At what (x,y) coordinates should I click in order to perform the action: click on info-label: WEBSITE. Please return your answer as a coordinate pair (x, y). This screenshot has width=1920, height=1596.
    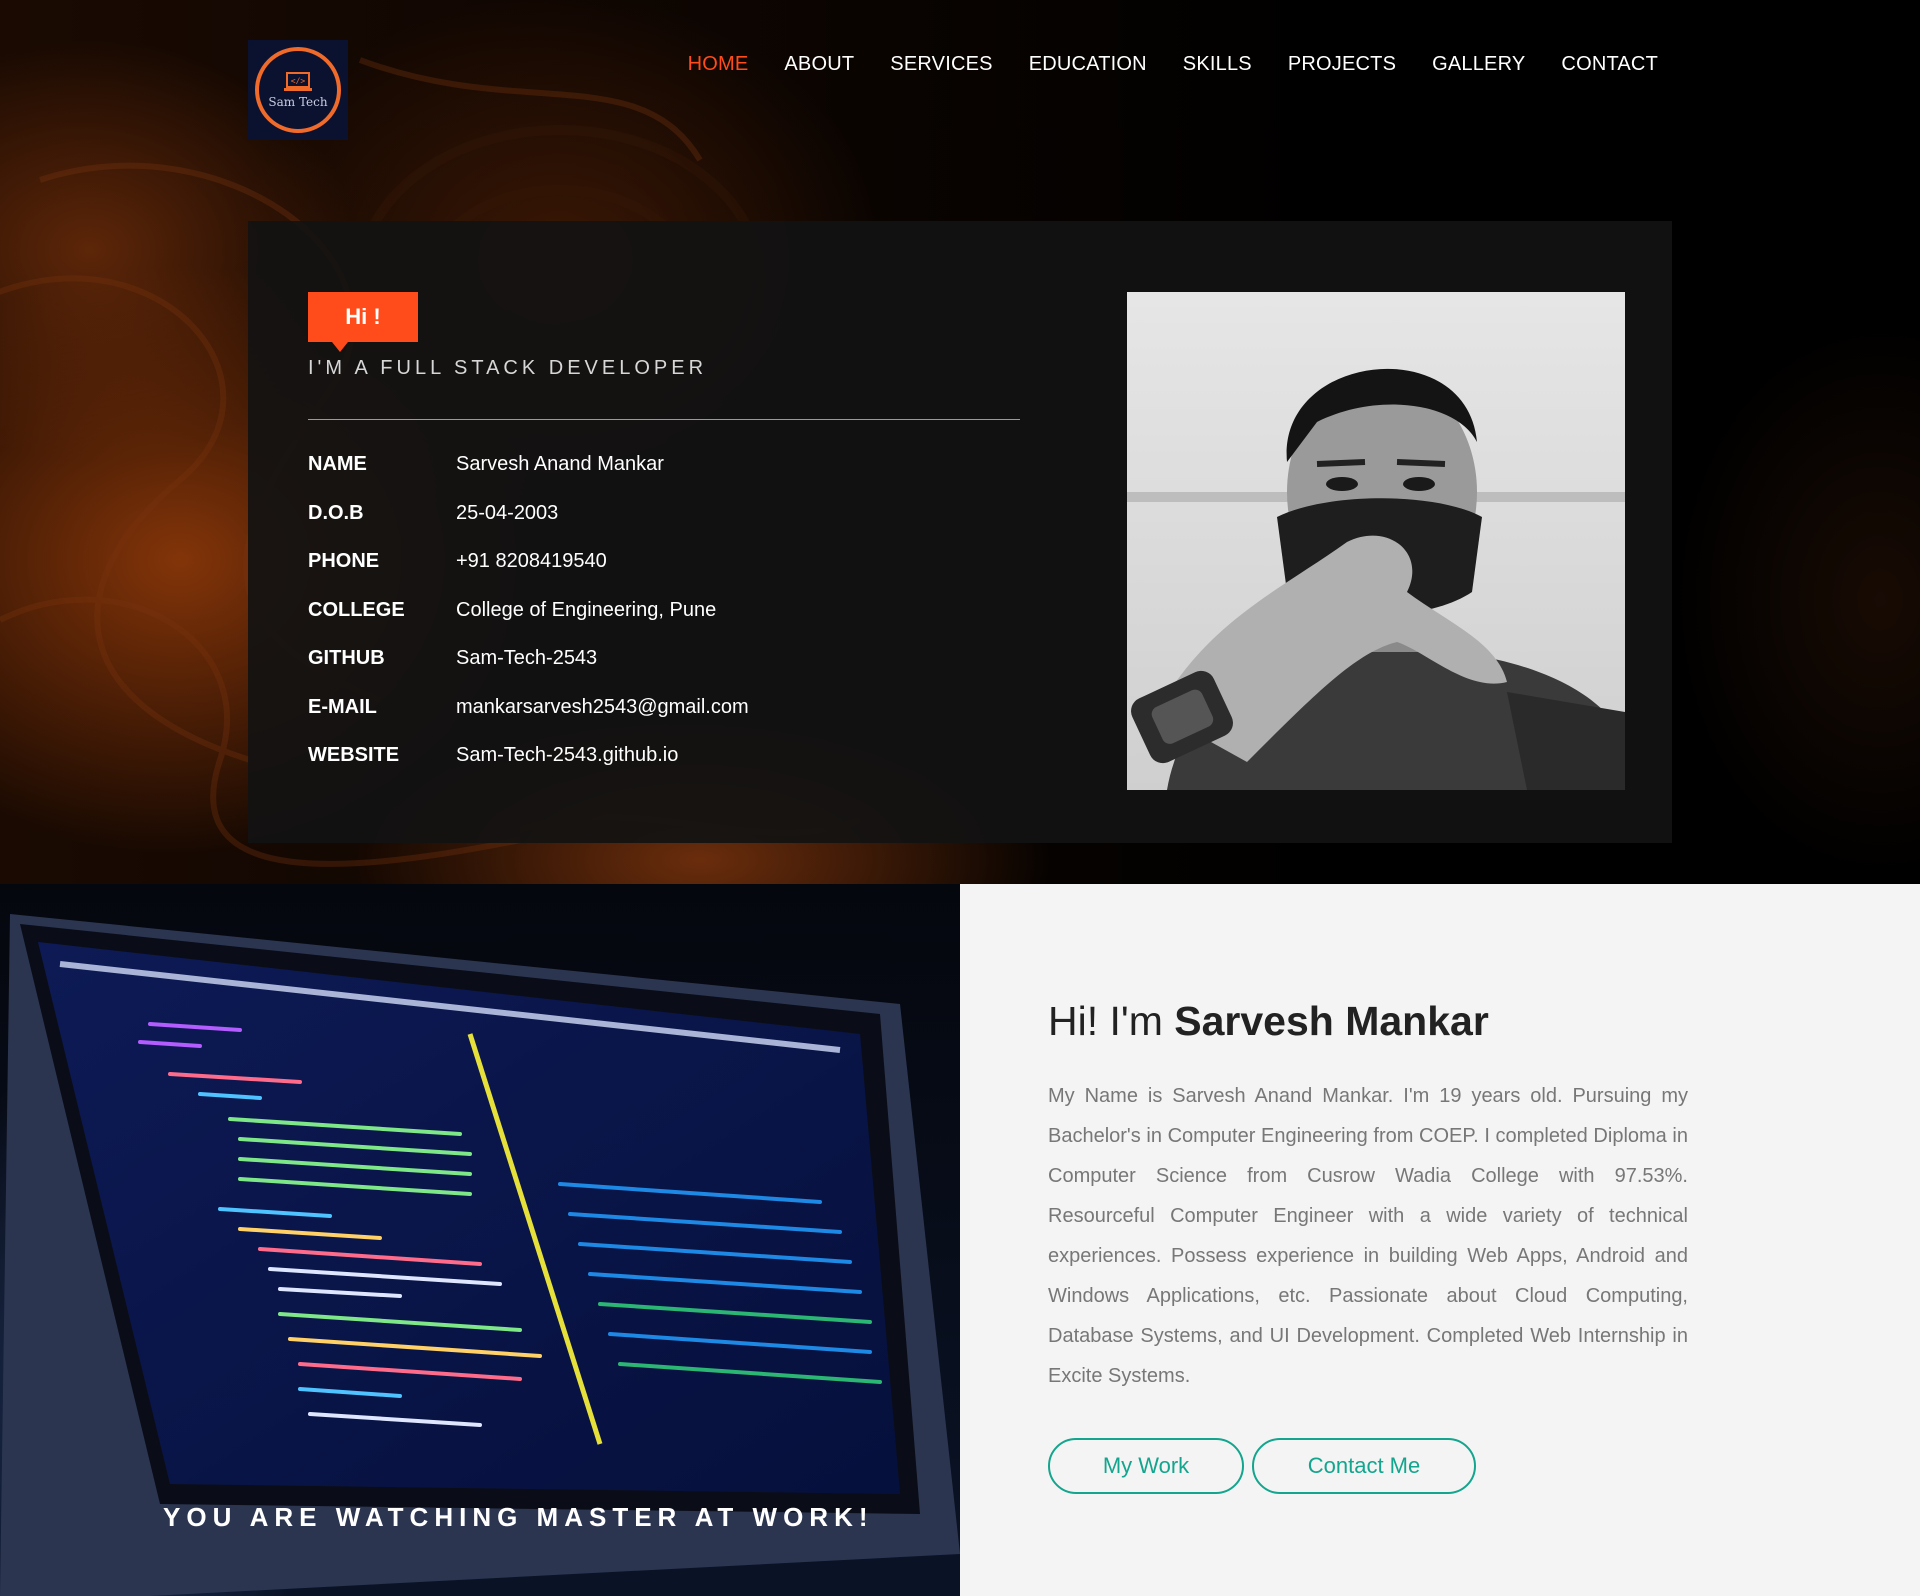
    Looking at the image, I should click on (354, 755).